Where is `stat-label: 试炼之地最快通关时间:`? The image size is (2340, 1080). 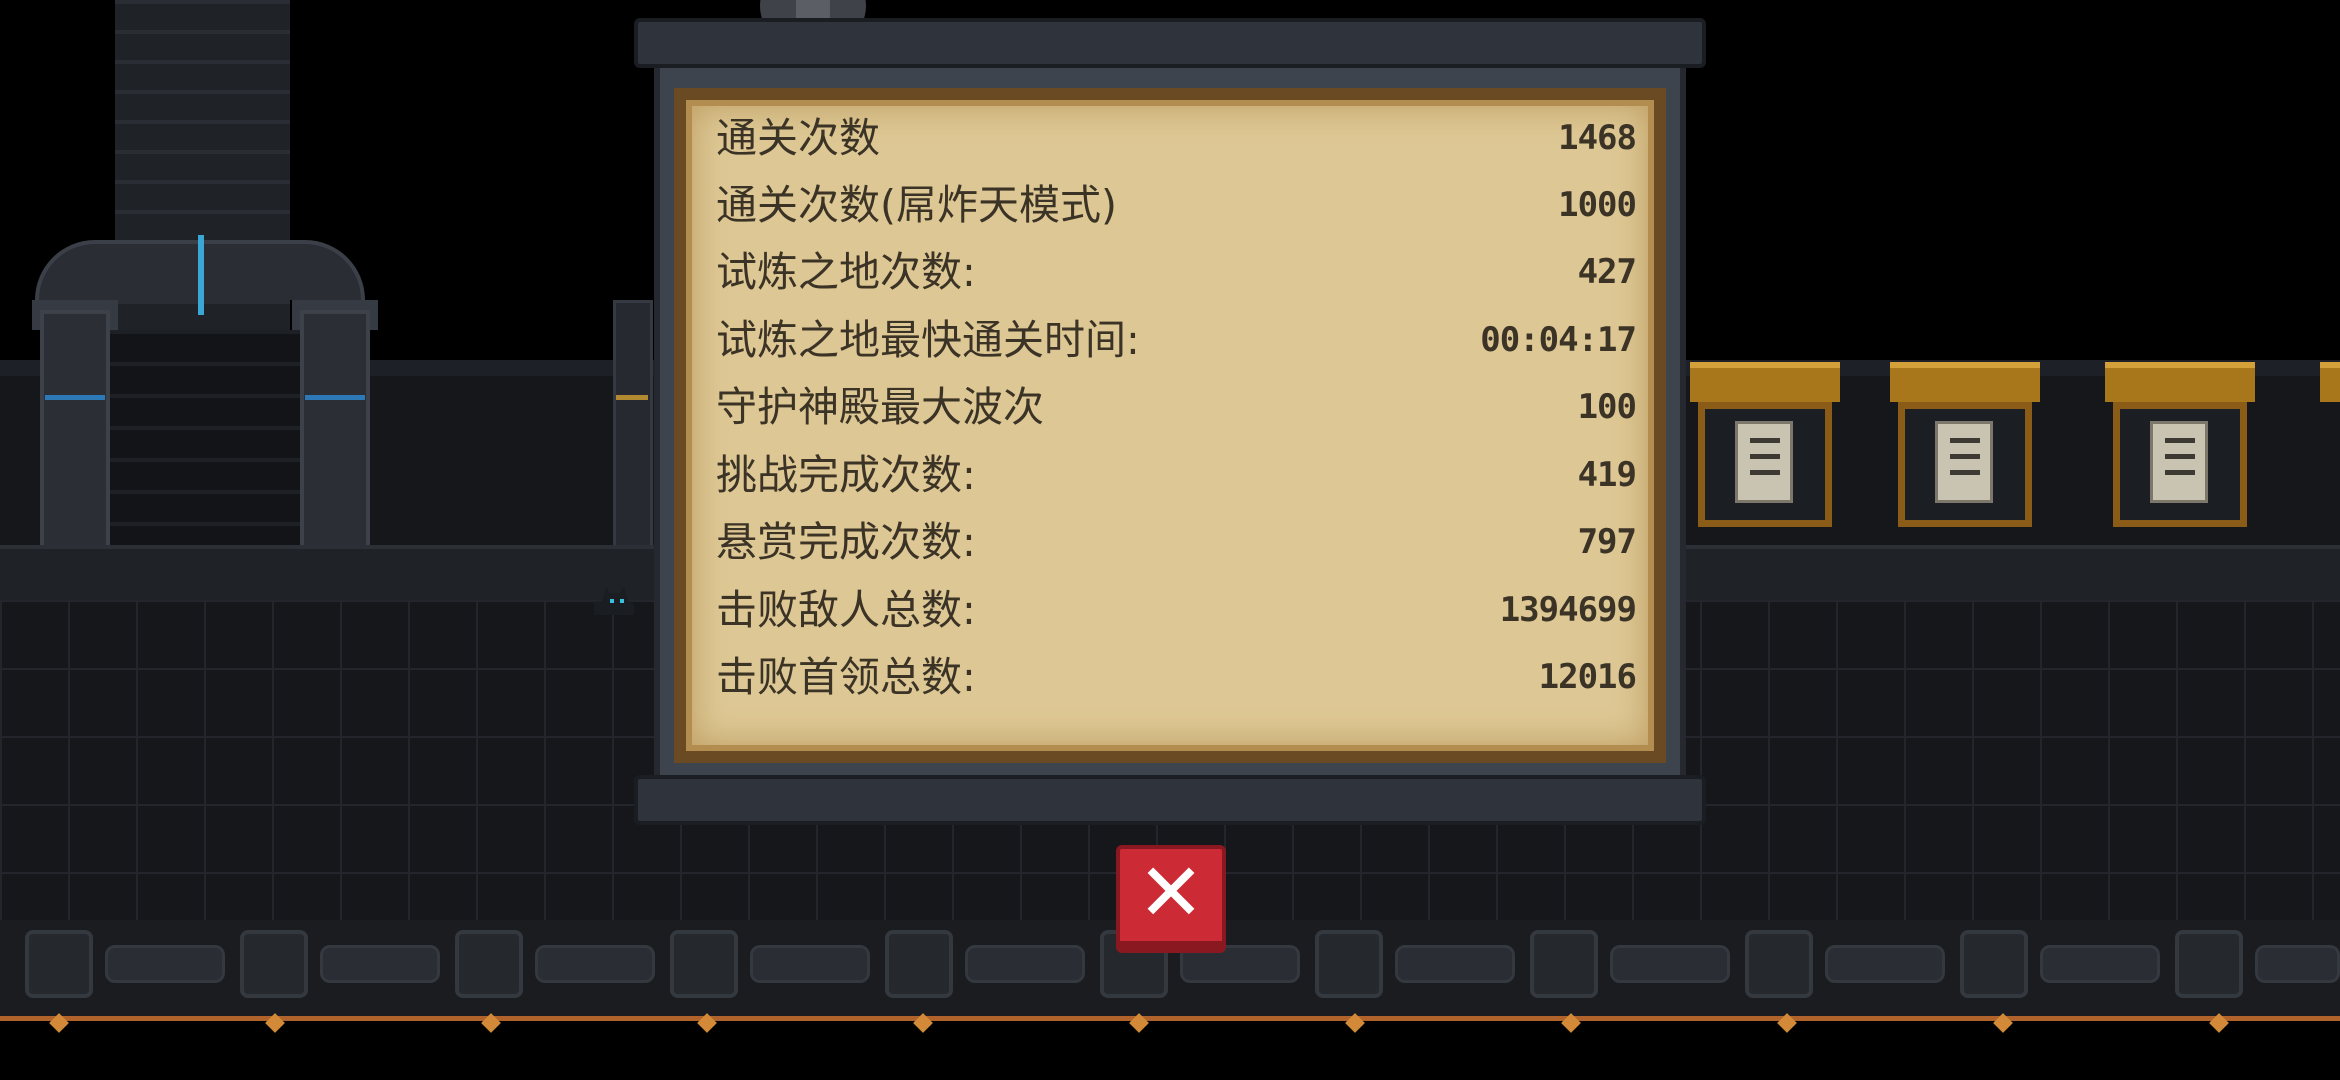
stat-label: 试炼之地最快通关时间: is located at coordinates (928, 340).